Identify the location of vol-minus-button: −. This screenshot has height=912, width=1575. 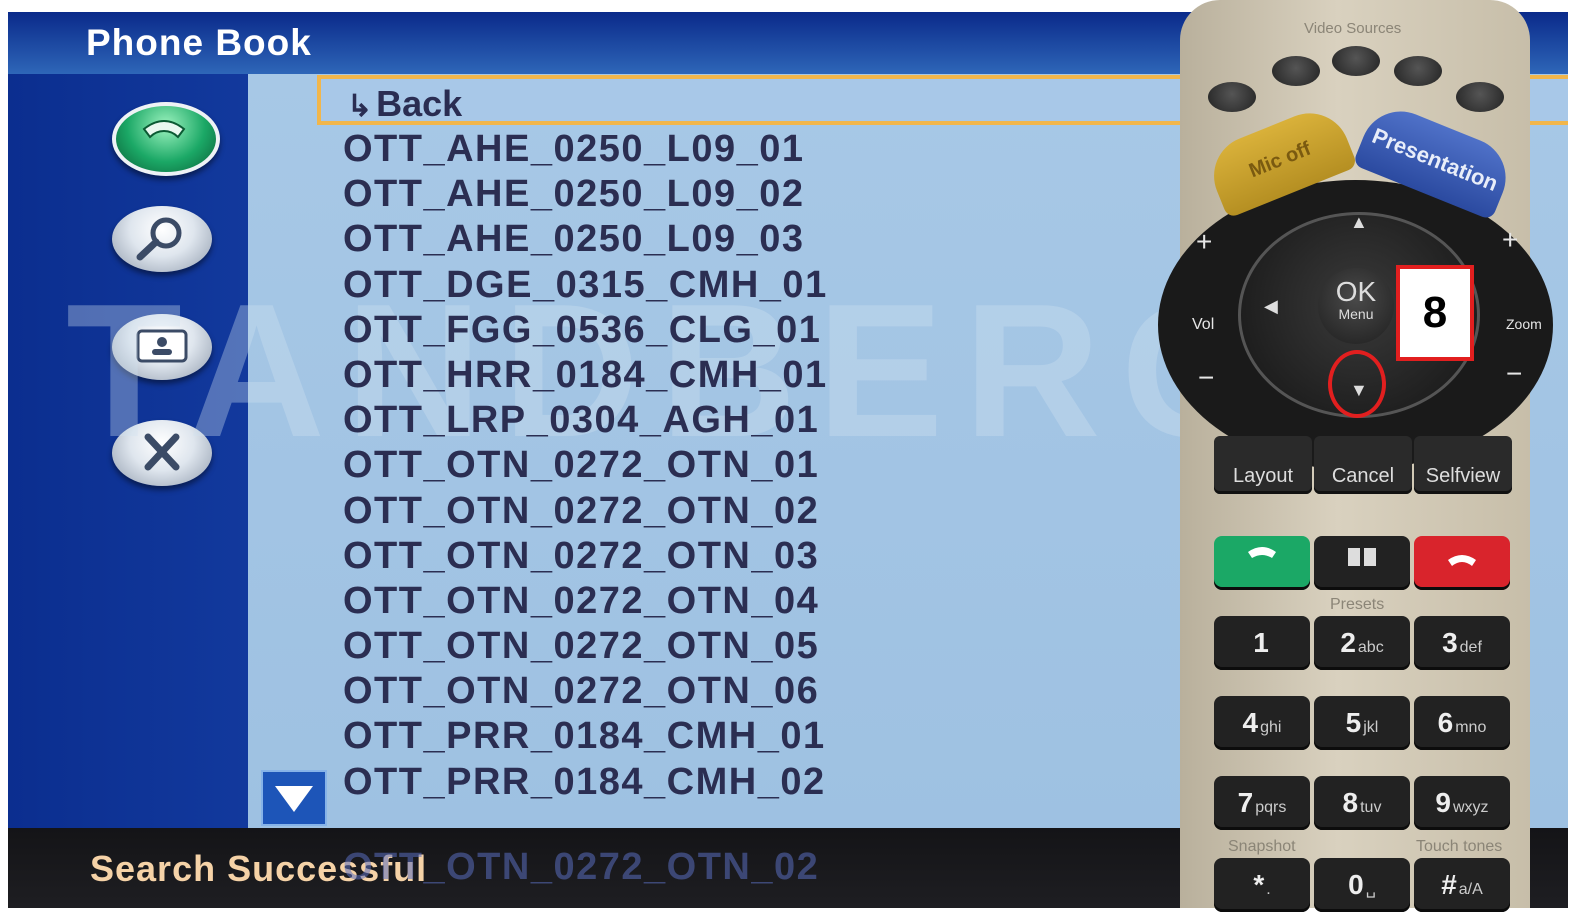
(1206, 378).